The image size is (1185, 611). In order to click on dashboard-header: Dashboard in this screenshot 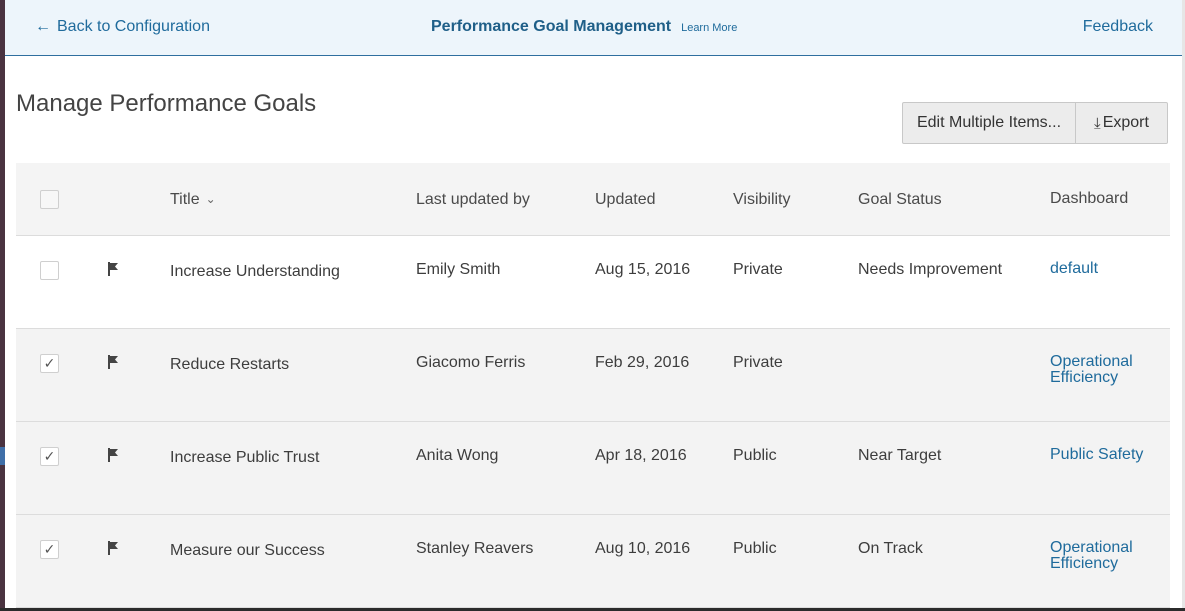, I will do `click(1109, 199)`.